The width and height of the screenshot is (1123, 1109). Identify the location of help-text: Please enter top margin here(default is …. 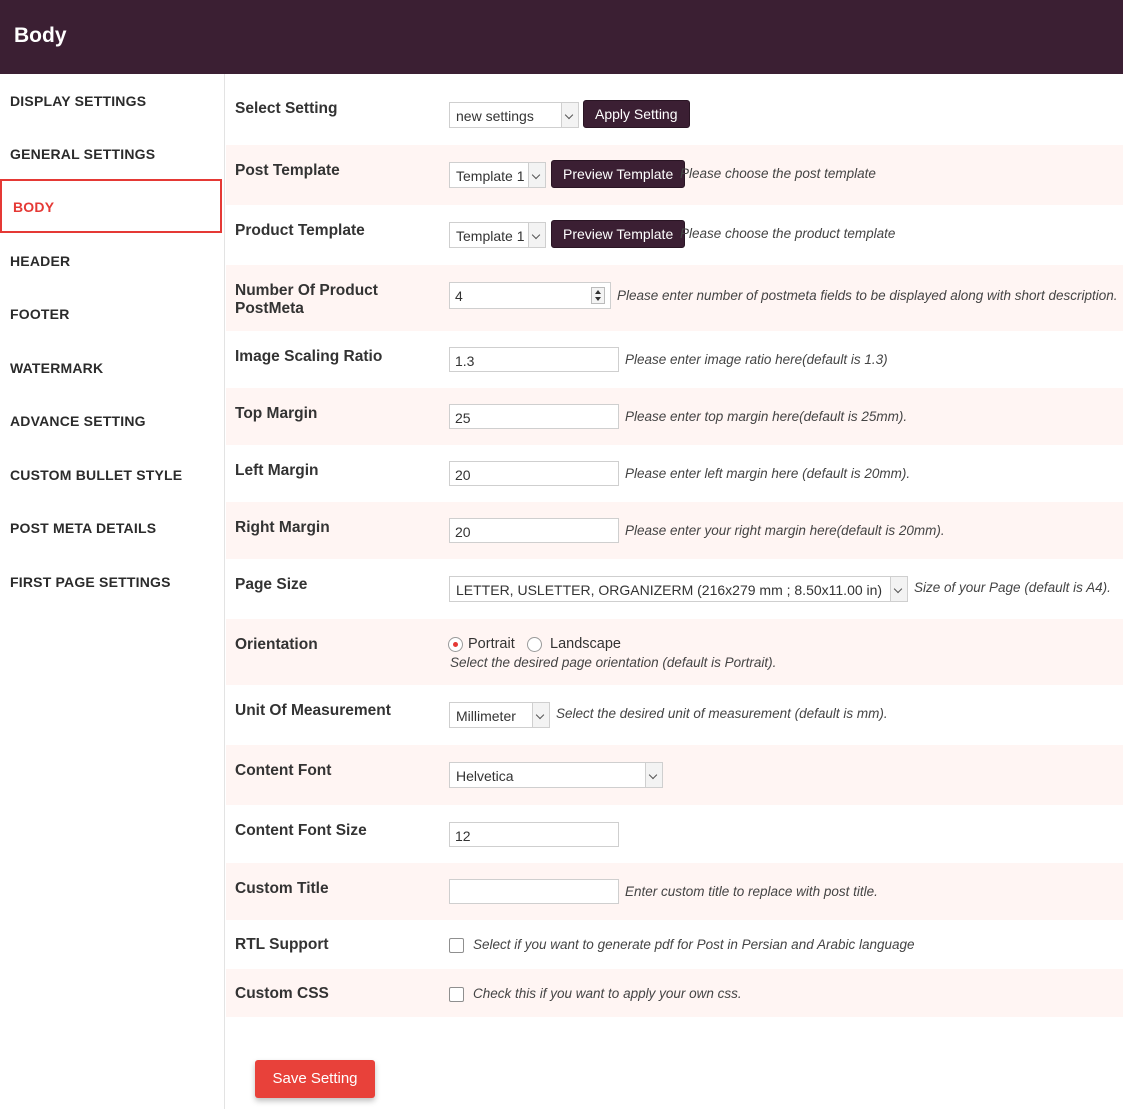
(766, 416).